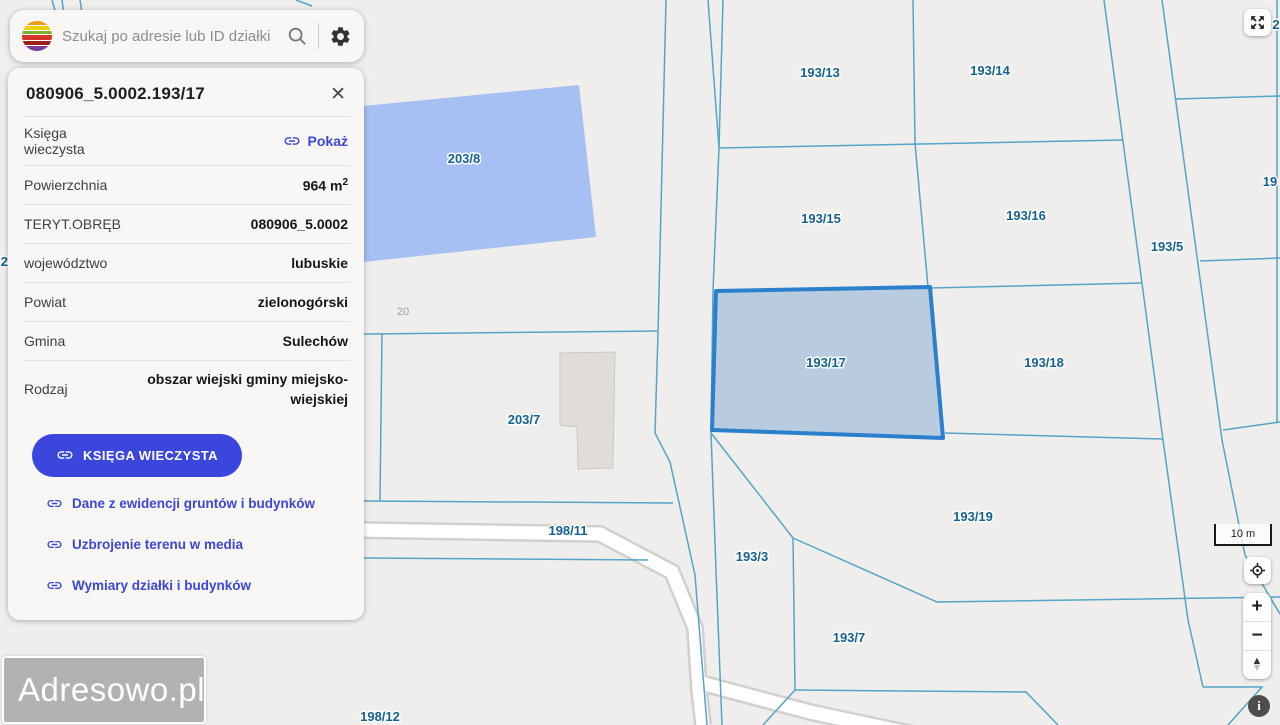 Image resolution: width=1280 pixels, height=725 pixels. I want to click on locate-button, so click(1257, 570).